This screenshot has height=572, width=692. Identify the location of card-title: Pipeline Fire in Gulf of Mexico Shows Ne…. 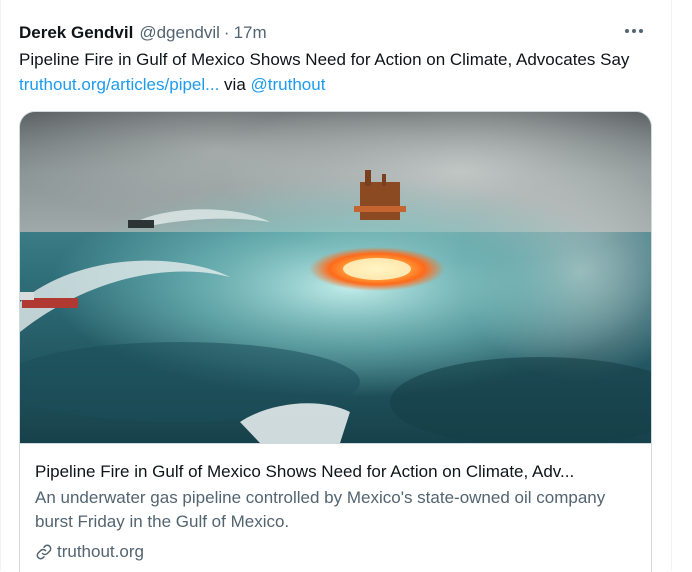
(335, 472).